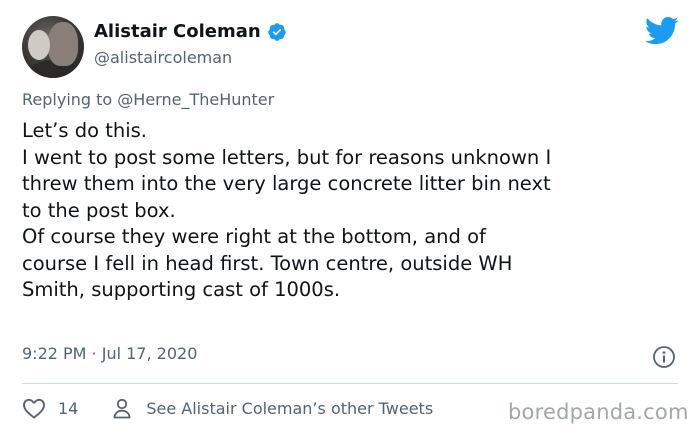  What do you see at coordinates (181, 289) in the screenshot?
I see `tweet-line: Smith, supporting cast of 1000s.` at bounding box center [181, 289].